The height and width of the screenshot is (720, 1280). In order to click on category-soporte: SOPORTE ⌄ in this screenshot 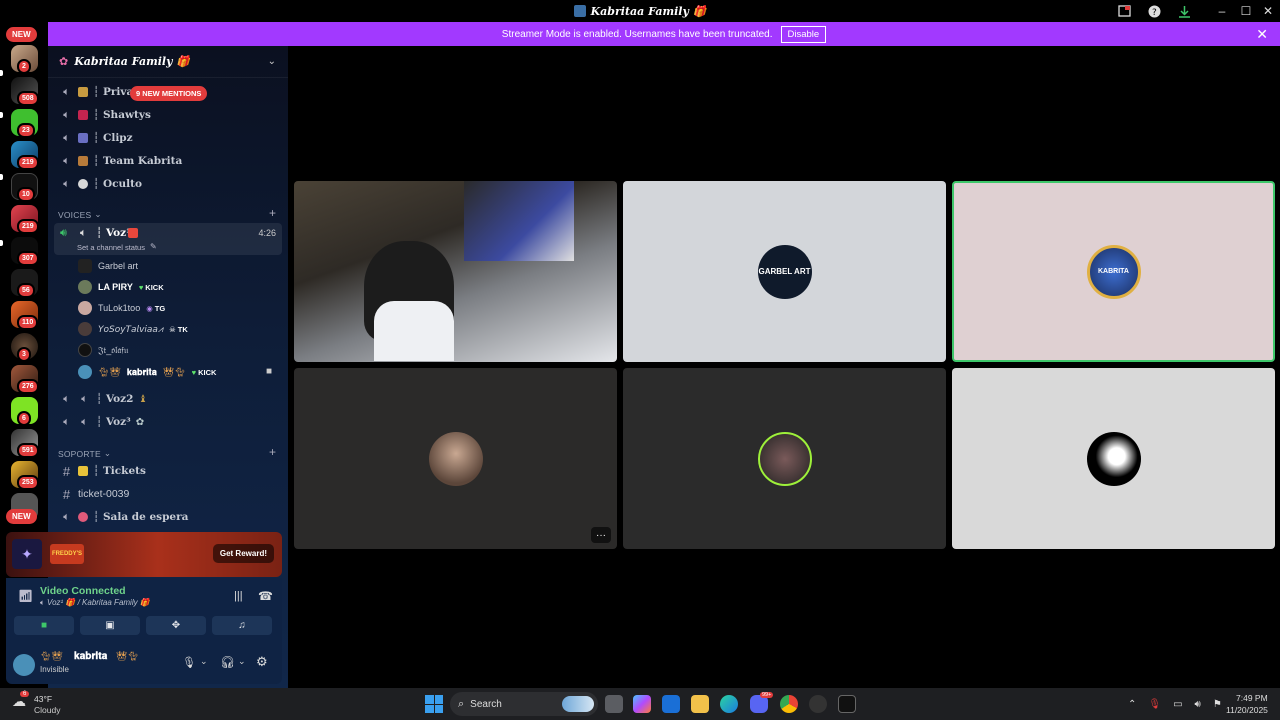, I will do `click(84, 453)`.